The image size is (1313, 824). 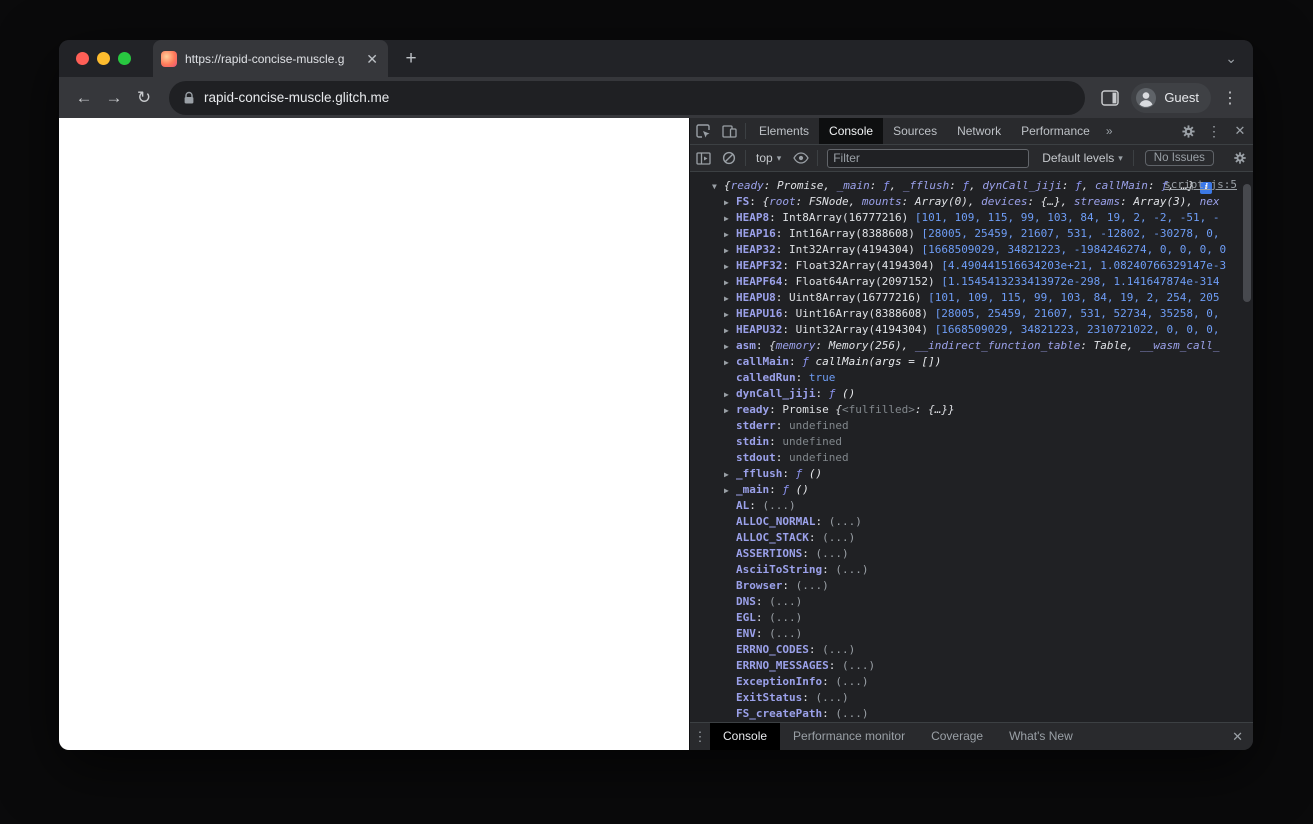 What do you see at coordinates (103, 58) in the screenshot?
I see `minimize-window-button` at bounding box center [103, 58].